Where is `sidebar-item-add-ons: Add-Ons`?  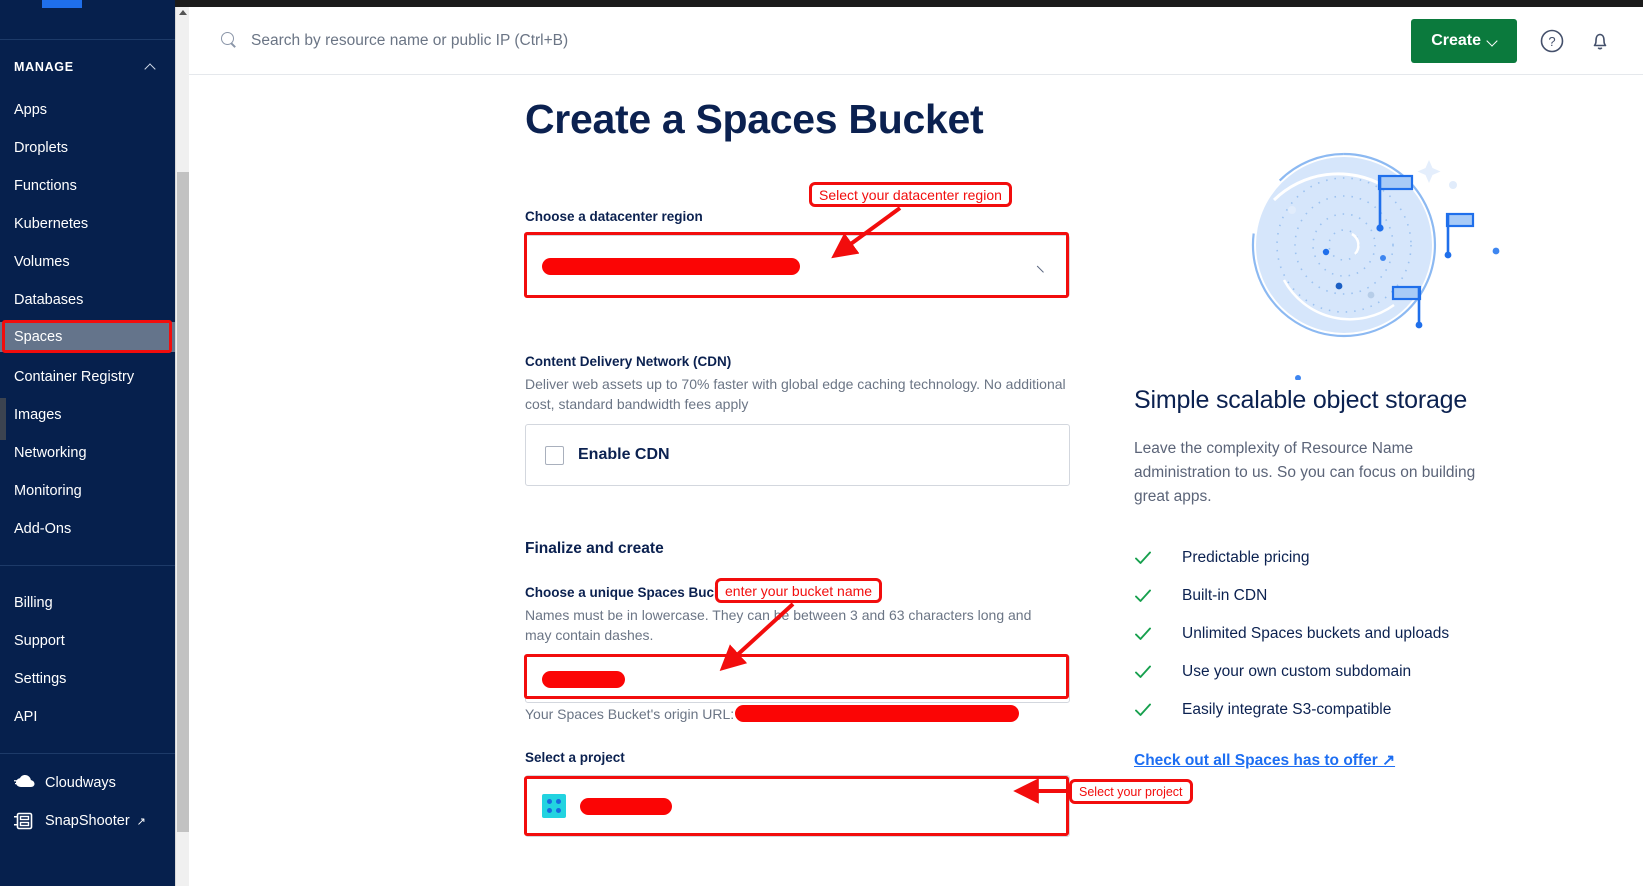
sidebar-item-add-ons: Add-Ons is located at coordinates (87, 529).